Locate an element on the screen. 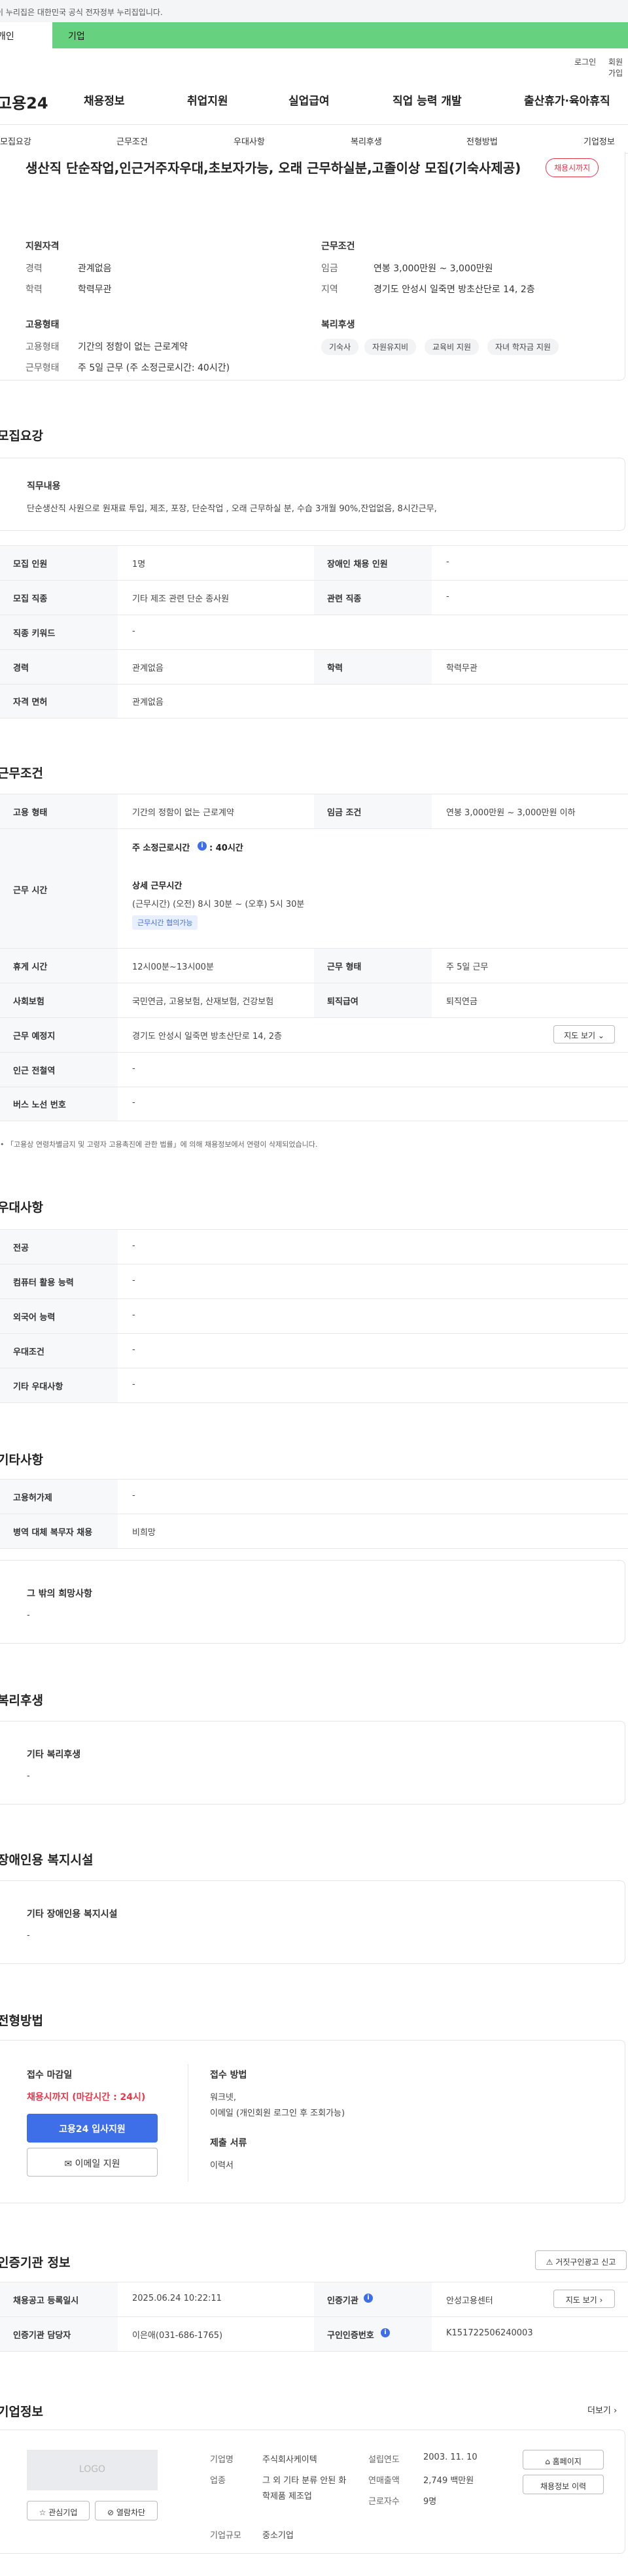  homepage-button: ⌂ 홈페이지 is located at coordinates (564, 2459).